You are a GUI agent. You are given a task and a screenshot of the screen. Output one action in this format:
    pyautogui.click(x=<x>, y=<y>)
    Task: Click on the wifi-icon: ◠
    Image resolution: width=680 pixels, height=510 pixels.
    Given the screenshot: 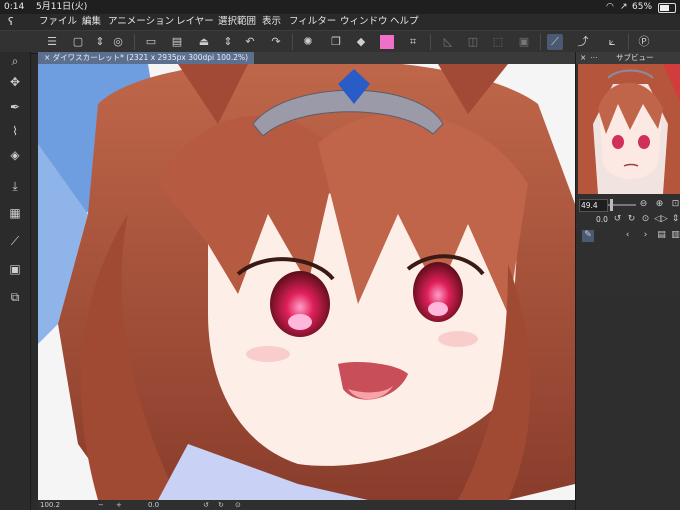 What is the action you would take?
    pyautogui.click(x=610, y=7)
    